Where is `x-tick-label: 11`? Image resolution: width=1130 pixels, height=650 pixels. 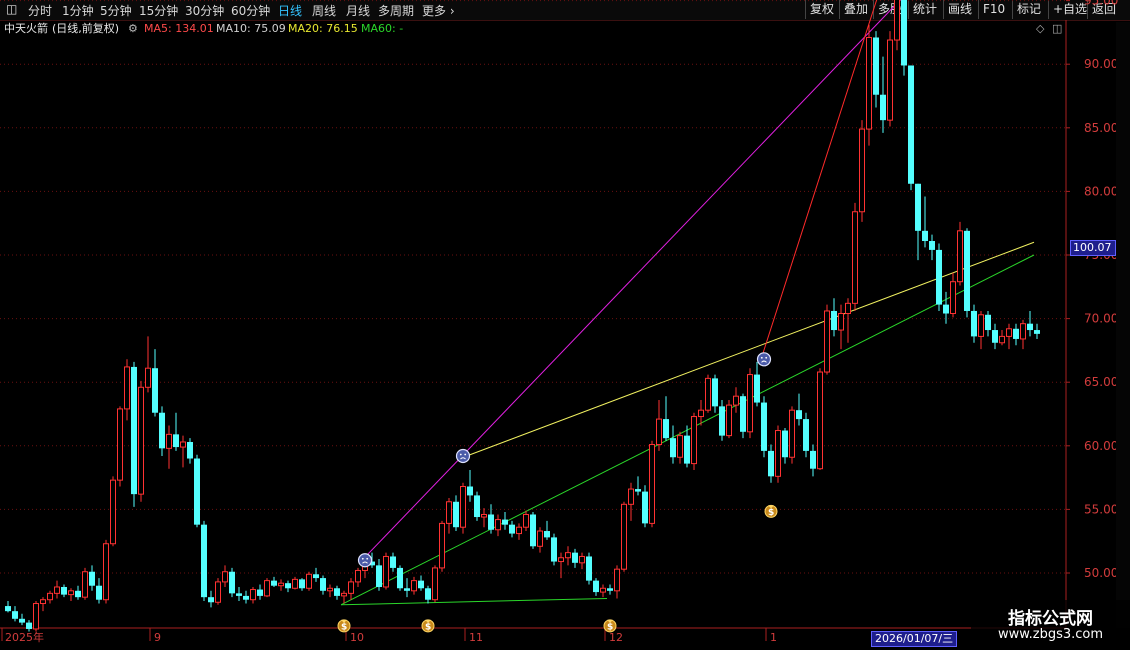
x-tick-label: 11 is located at coordinates (476, 637).